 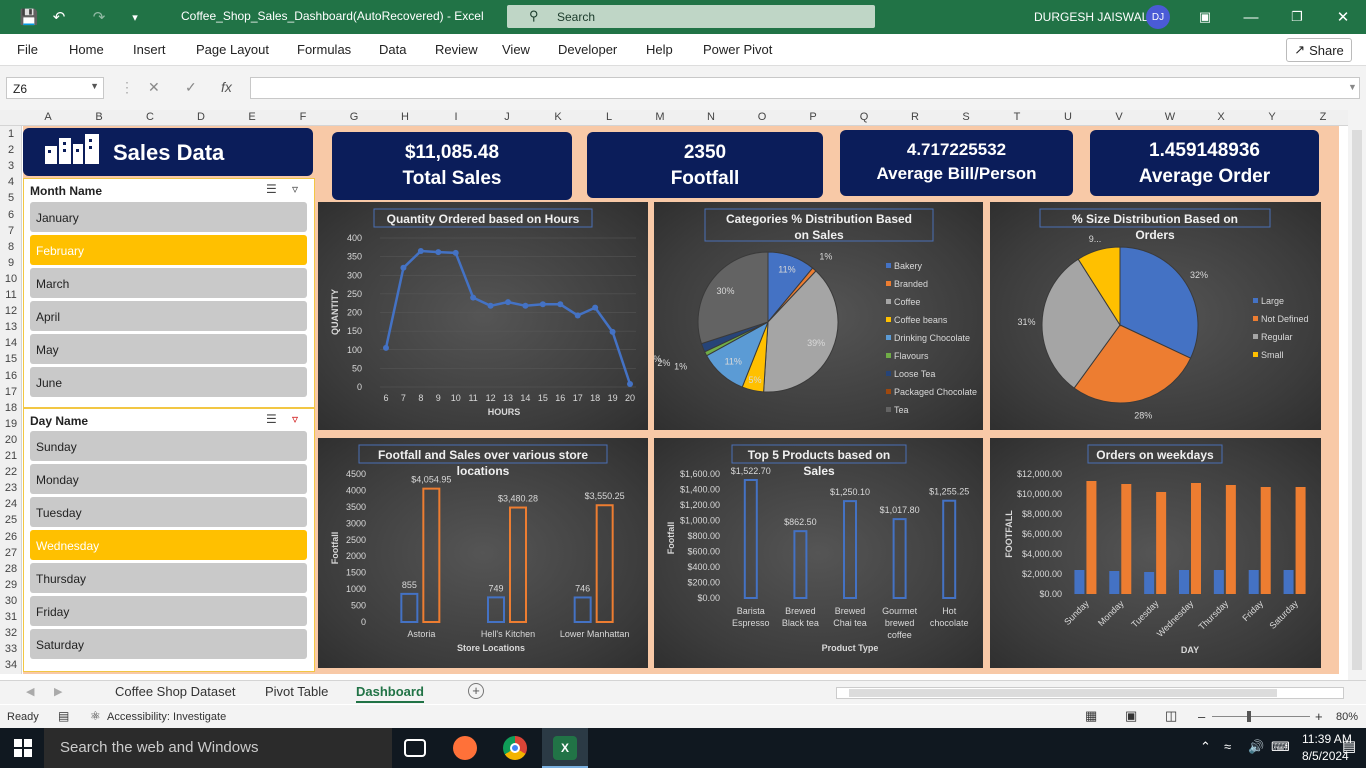 What do you see at coordinates (168, 217) in the screenshot?
I see `slicer-item-january: January` at bounding box center [168, 217].